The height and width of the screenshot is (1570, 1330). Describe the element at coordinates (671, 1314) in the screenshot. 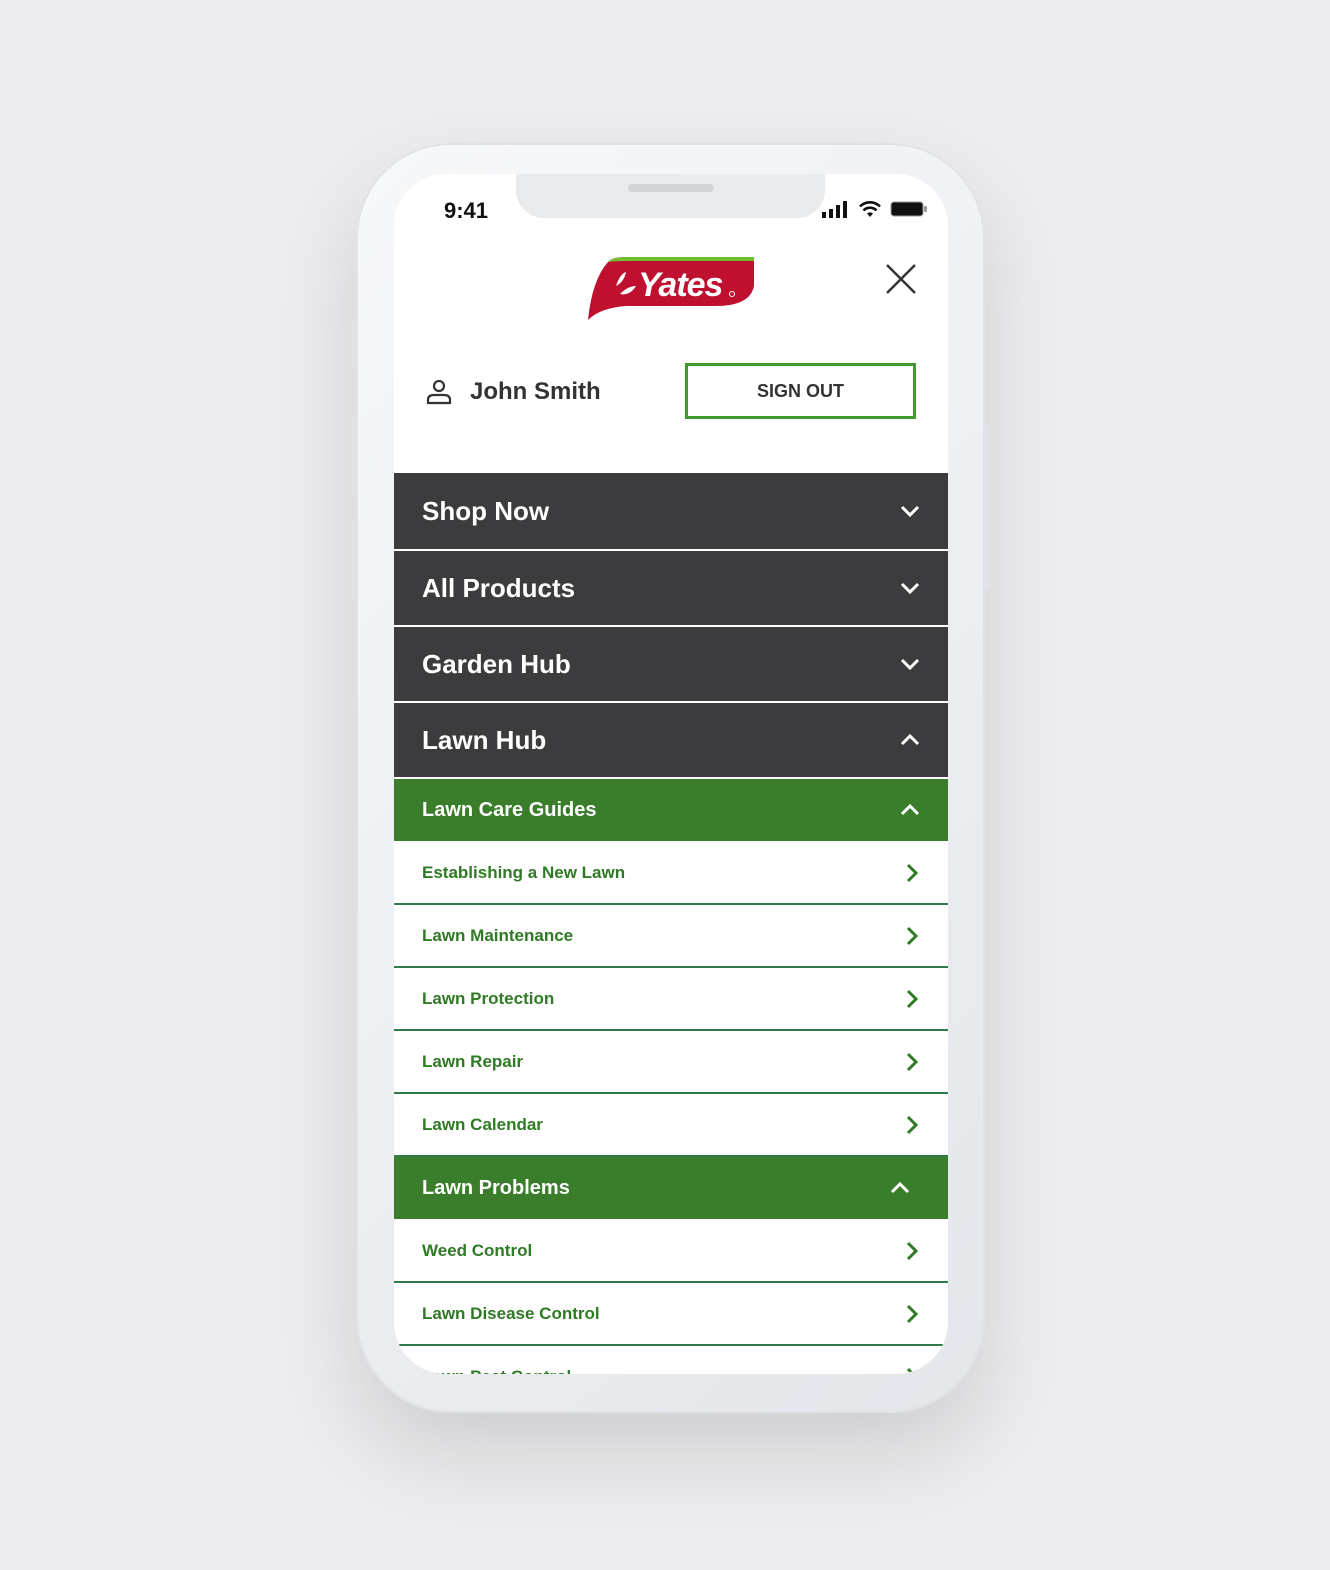

I see `menu-link-item: Lawn Disease Control` at that location.